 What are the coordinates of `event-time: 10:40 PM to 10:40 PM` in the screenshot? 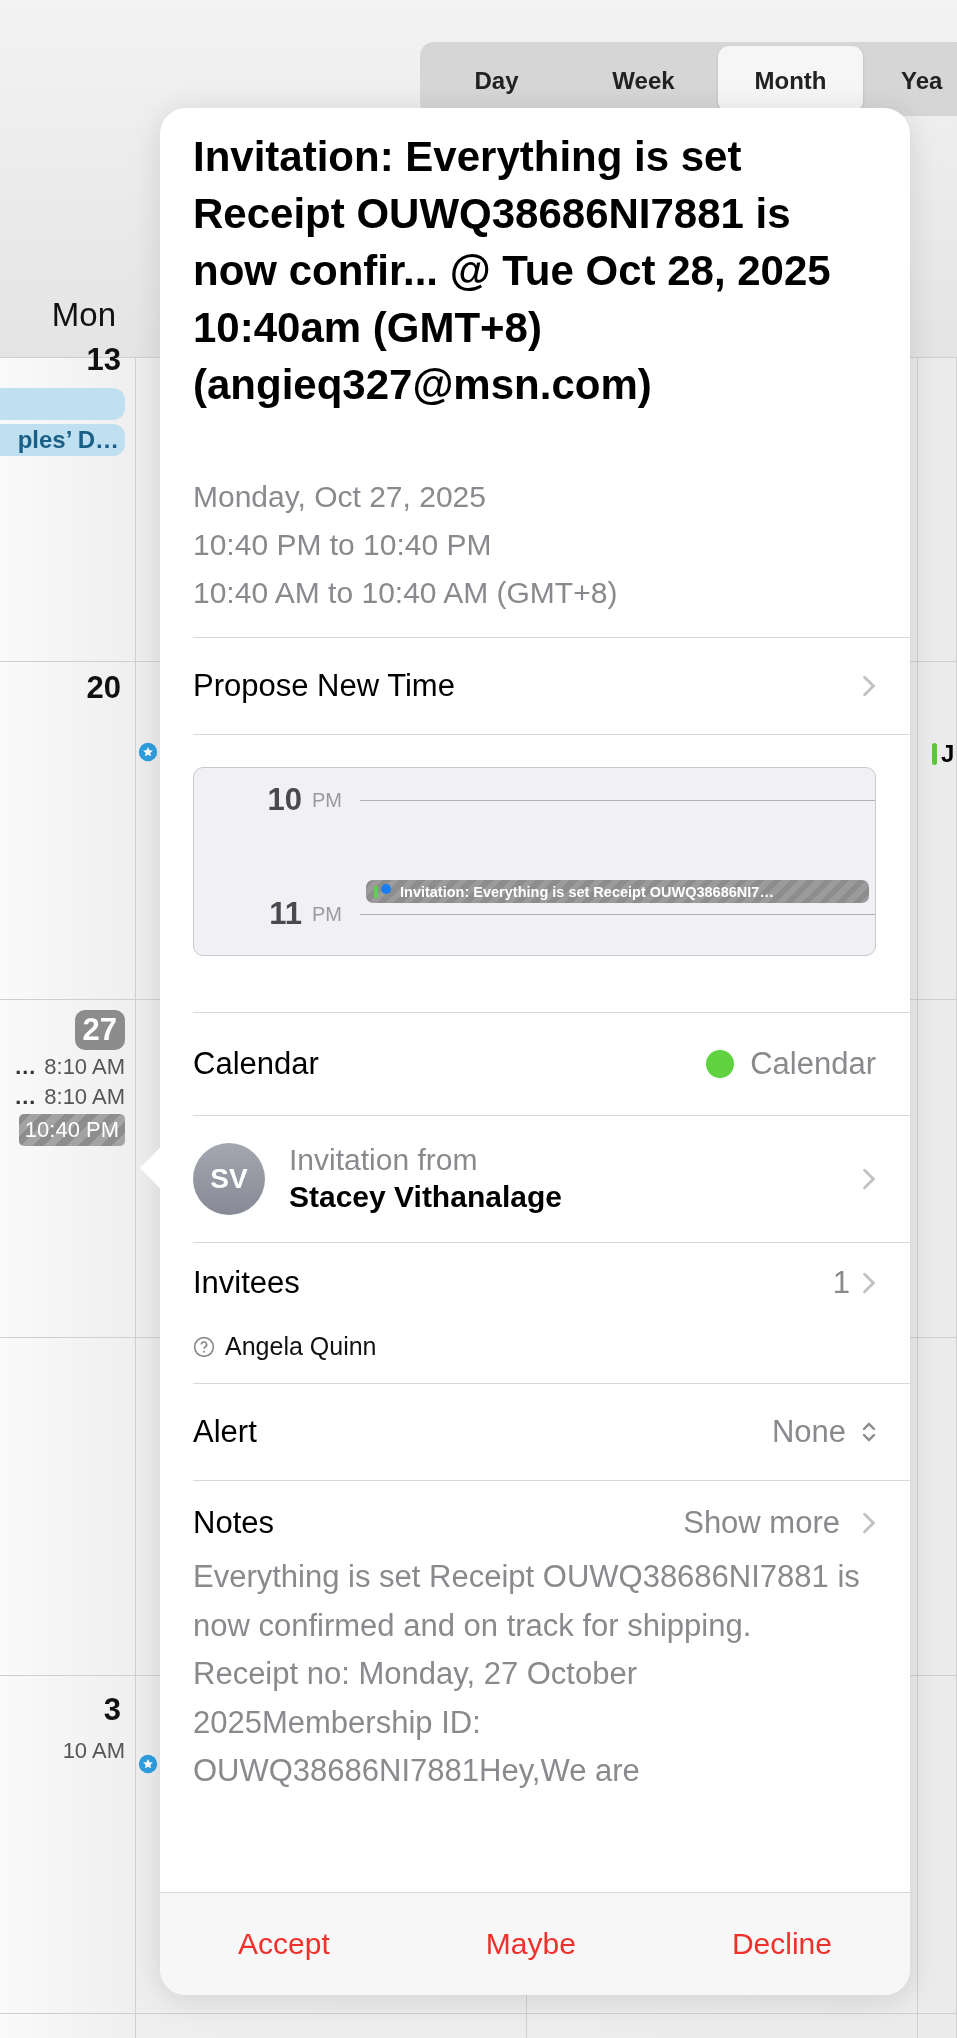 It's located at (343, 545).